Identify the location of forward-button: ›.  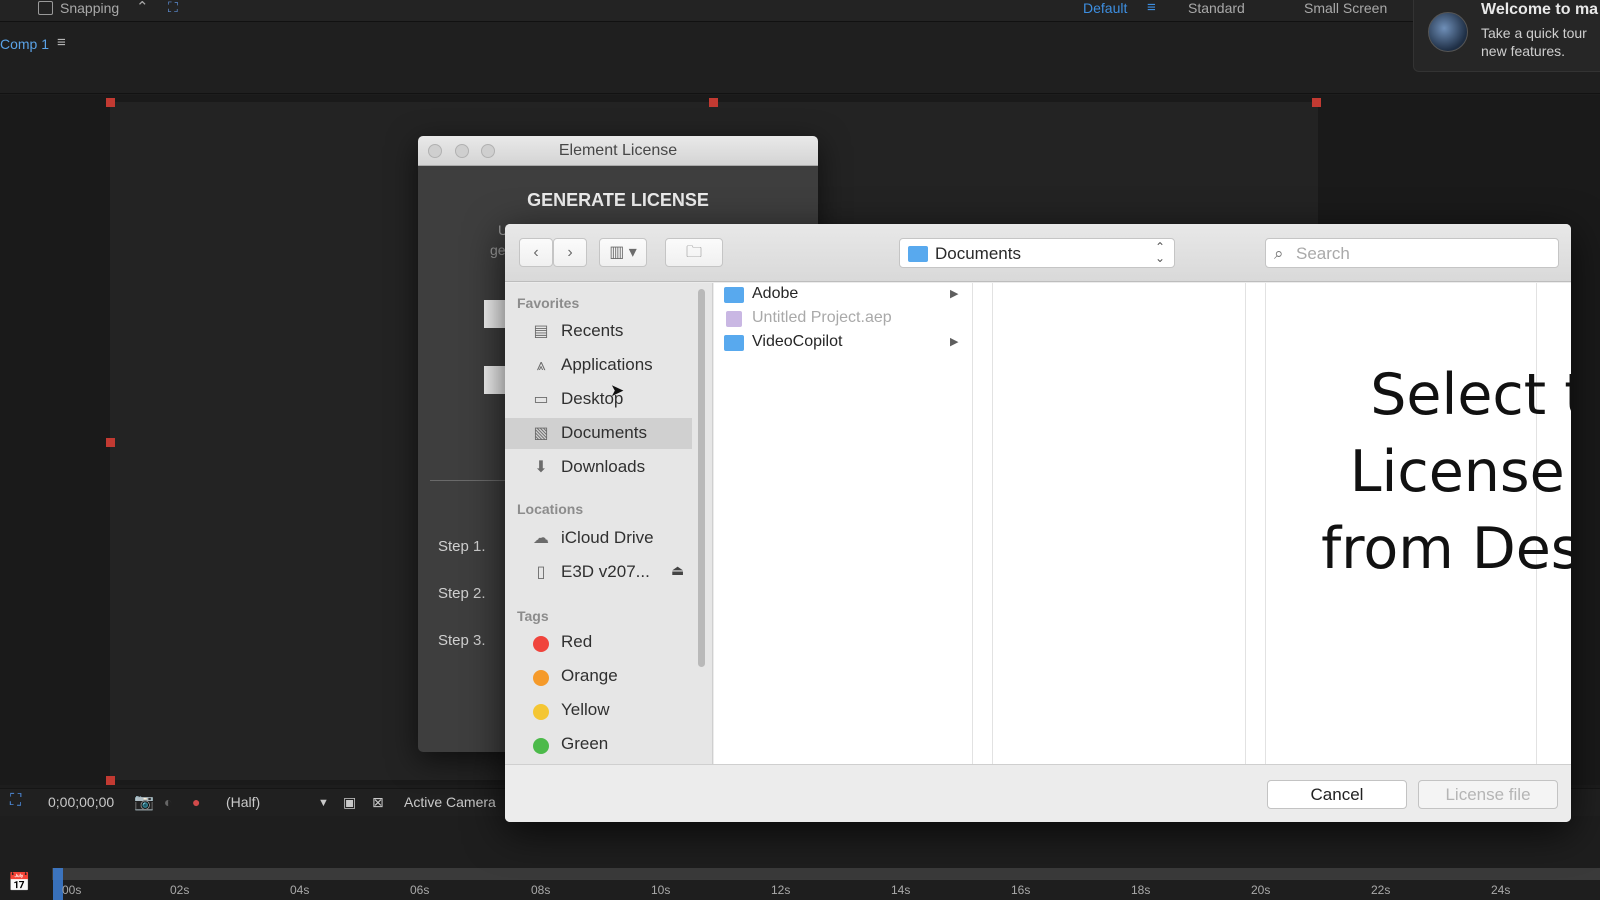
(570, 252).